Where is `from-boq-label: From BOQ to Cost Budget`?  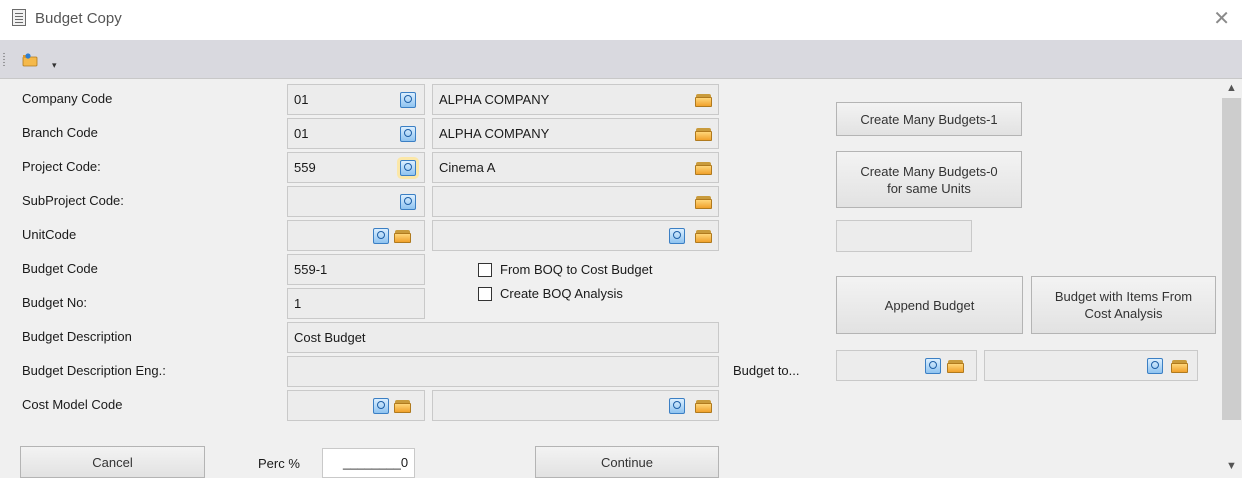
from-boq-label: From BOQ to Cost Budget is located at coordinates (576, 269).